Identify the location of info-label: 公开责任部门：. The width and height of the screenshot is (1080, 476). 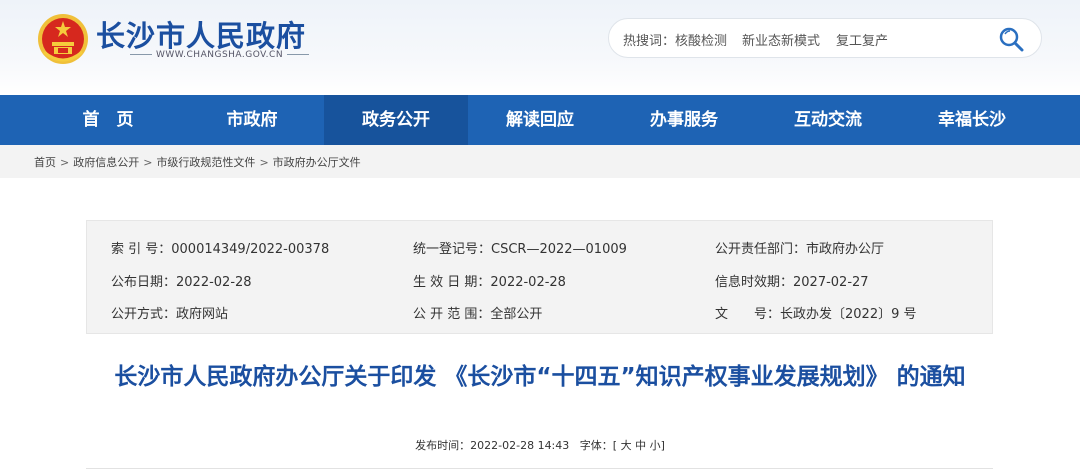
(761, 249).